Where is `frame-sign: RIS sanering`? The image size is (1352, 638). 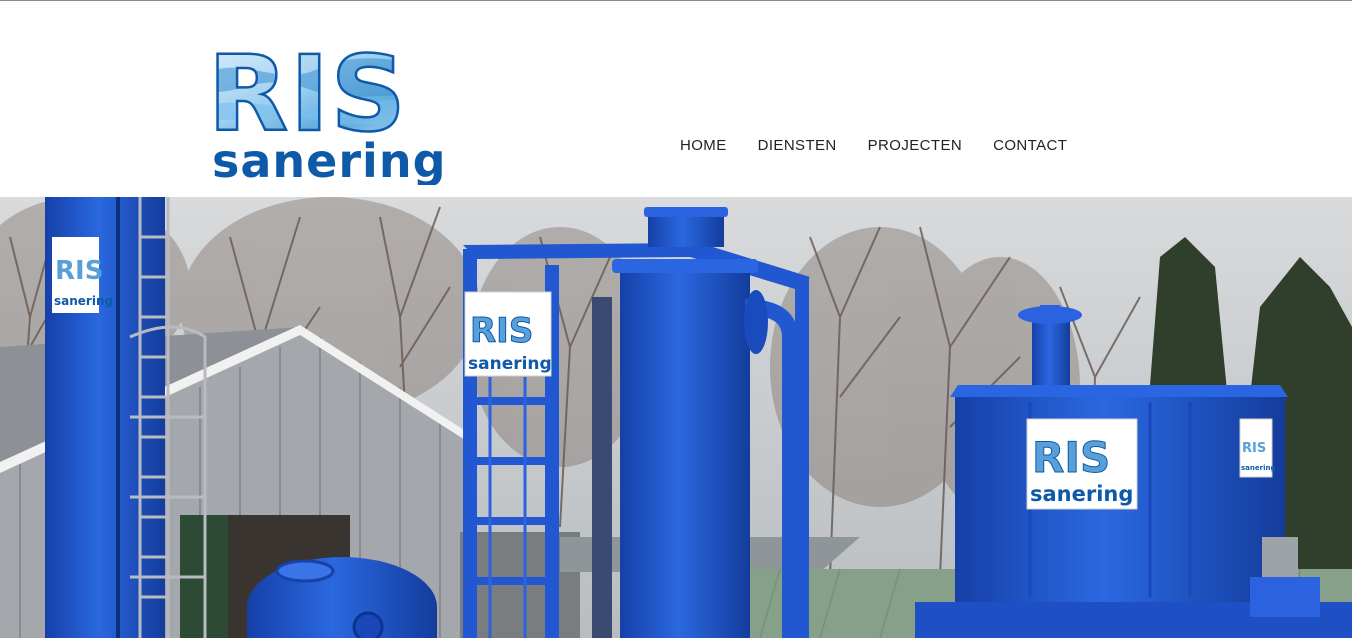 frame-sign: RIS sanering is located at coordinates (508, 334).